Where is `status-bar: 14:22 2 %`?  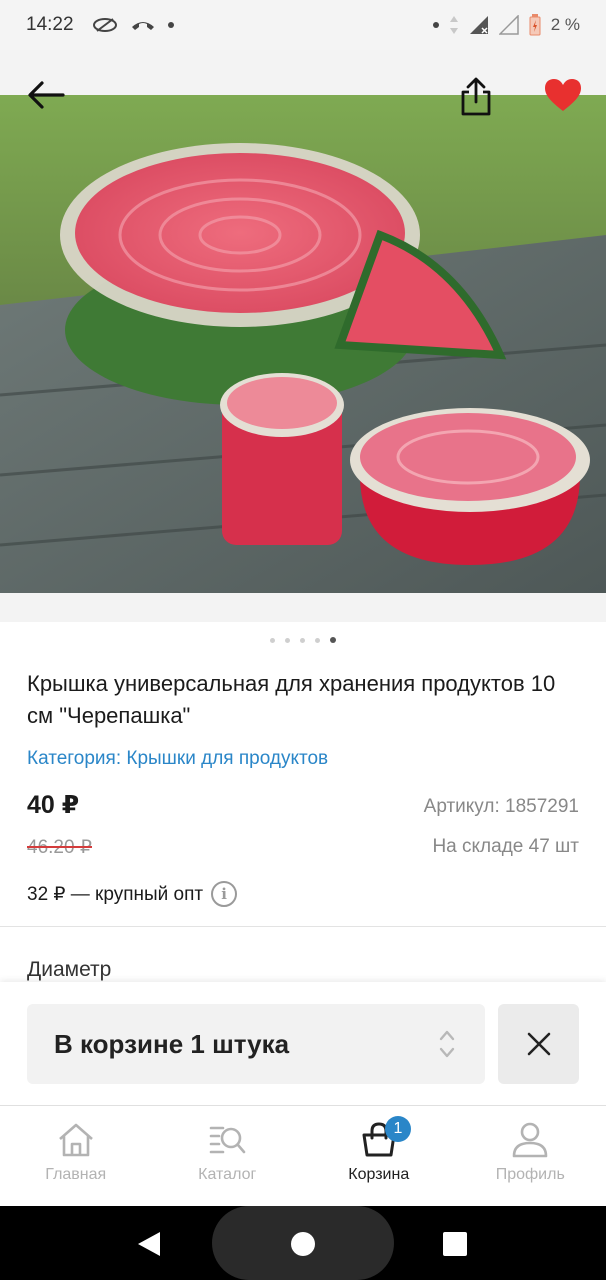
status-bar: 14:22 2 % is located at coordinates (303, 25).